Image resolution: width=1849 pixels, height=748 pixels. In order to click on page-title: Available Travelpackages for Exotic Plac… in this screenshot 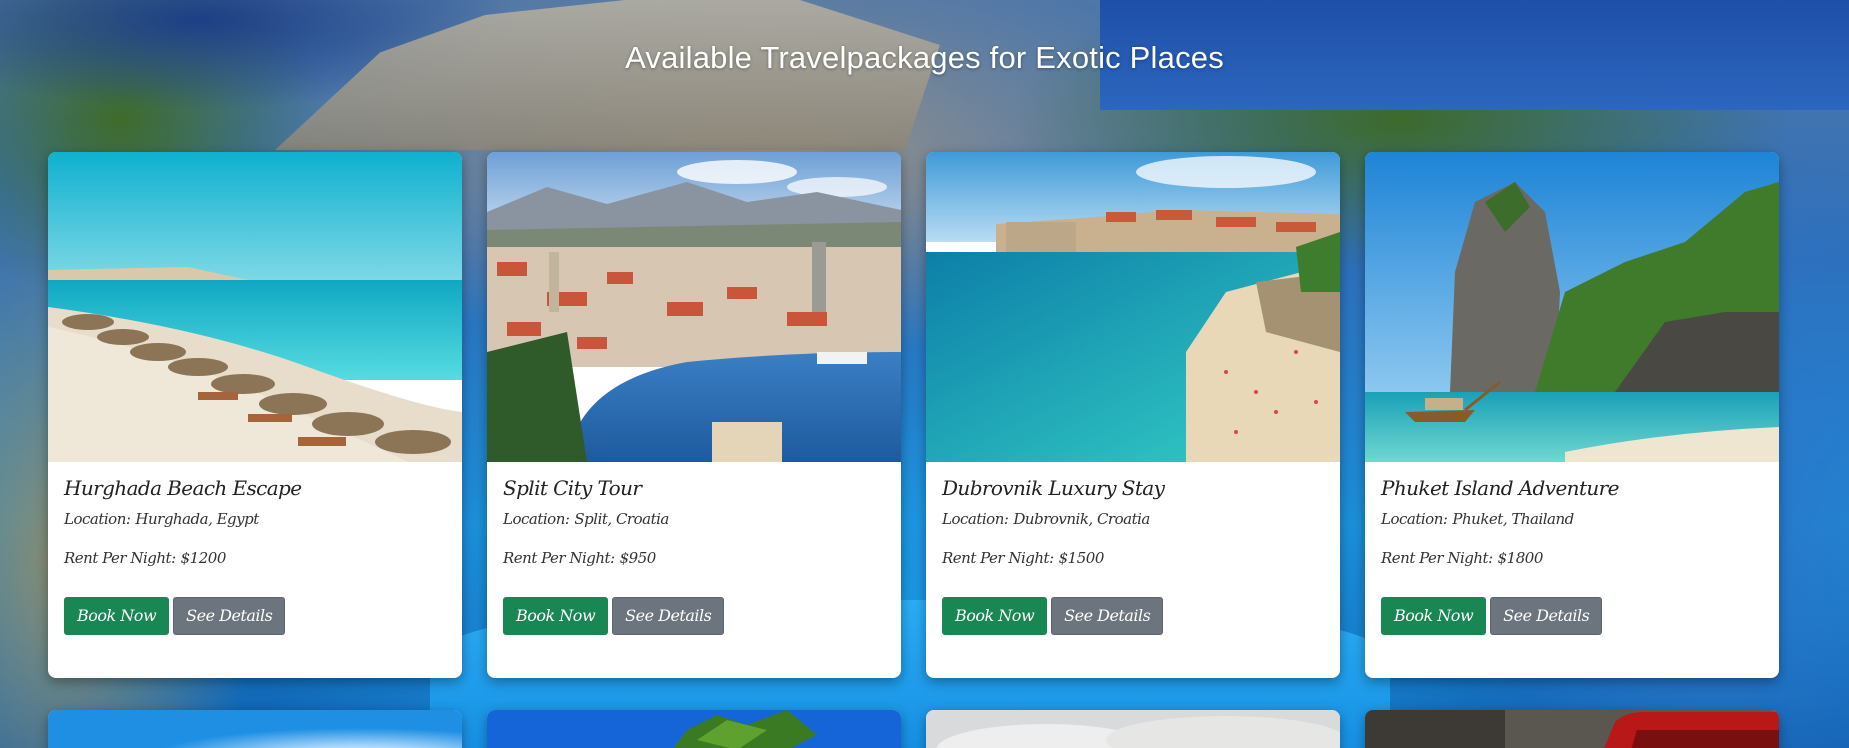, I will do `click(924, 57)`.